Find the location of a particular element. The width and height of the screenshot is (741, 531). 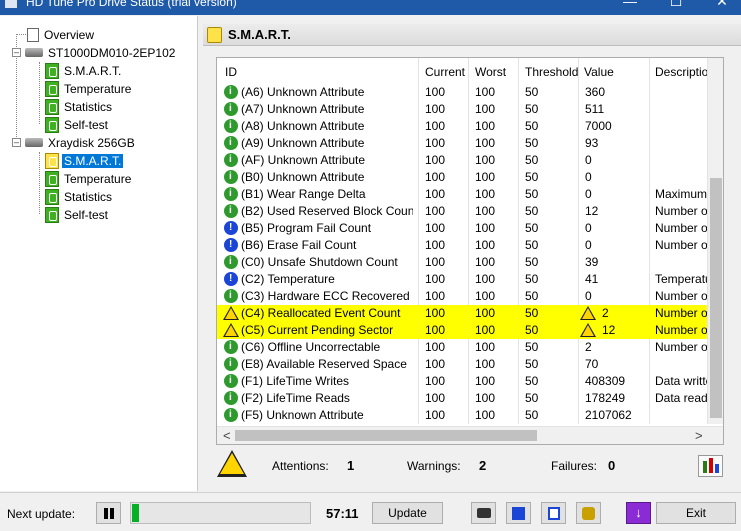

pause-button is located at coordinates (108, 513).